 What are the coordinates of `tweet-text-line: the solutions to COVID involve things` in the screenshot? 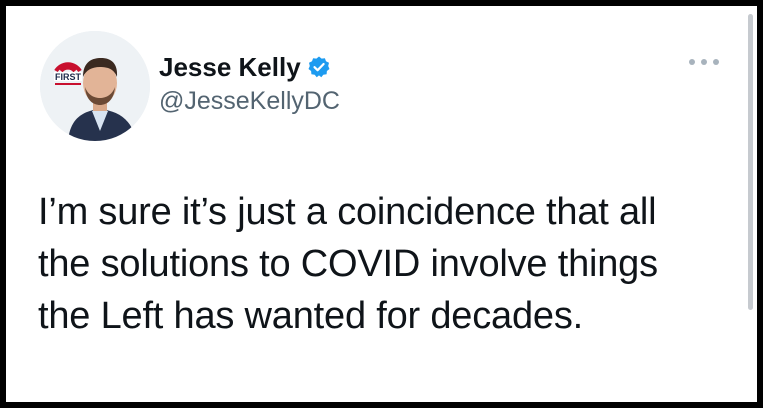 It's located at (348, 264).